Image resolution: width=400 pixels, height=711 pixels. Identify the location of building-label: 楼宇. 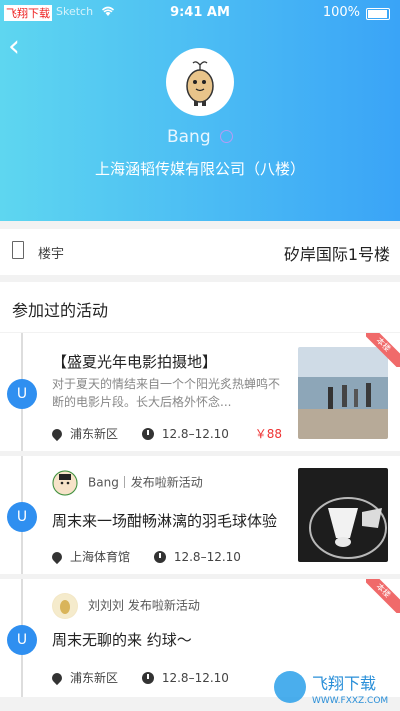
(51, 254).